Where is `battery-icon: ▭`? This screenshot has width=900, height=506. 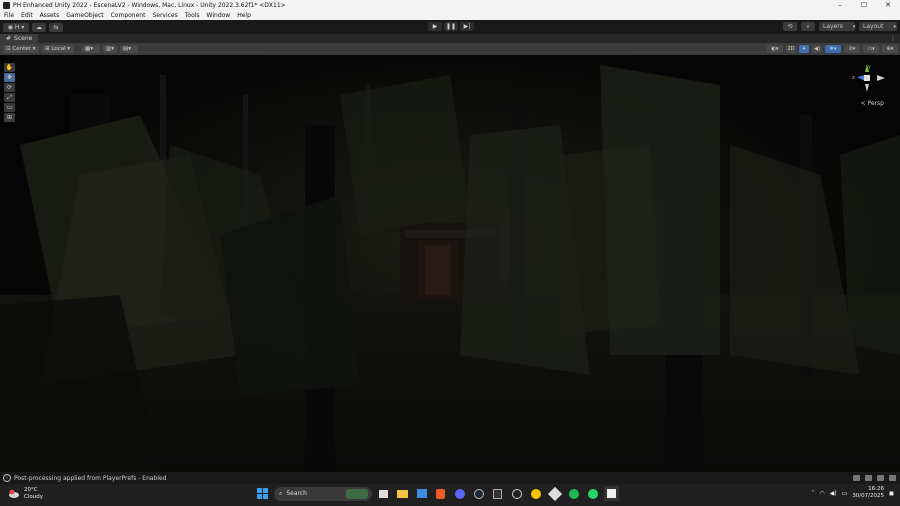
battery-icon: ▭ is located at coordinates (845, 493).